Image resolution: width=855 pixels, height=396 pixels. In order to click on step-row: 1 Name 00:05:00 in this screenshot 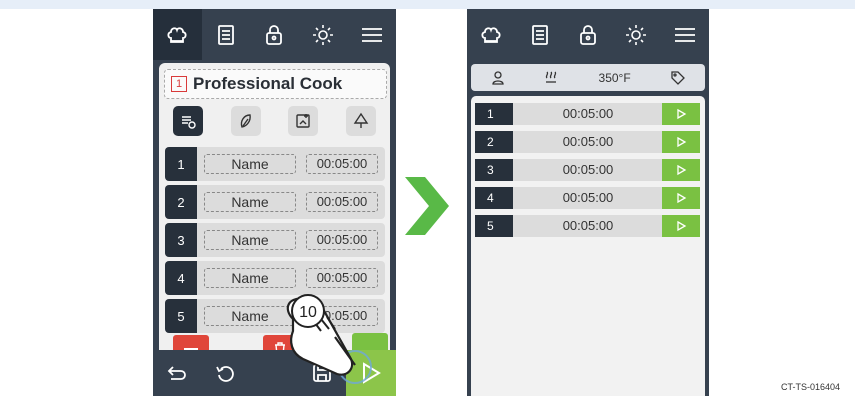, I will do `click(275, 164)`.